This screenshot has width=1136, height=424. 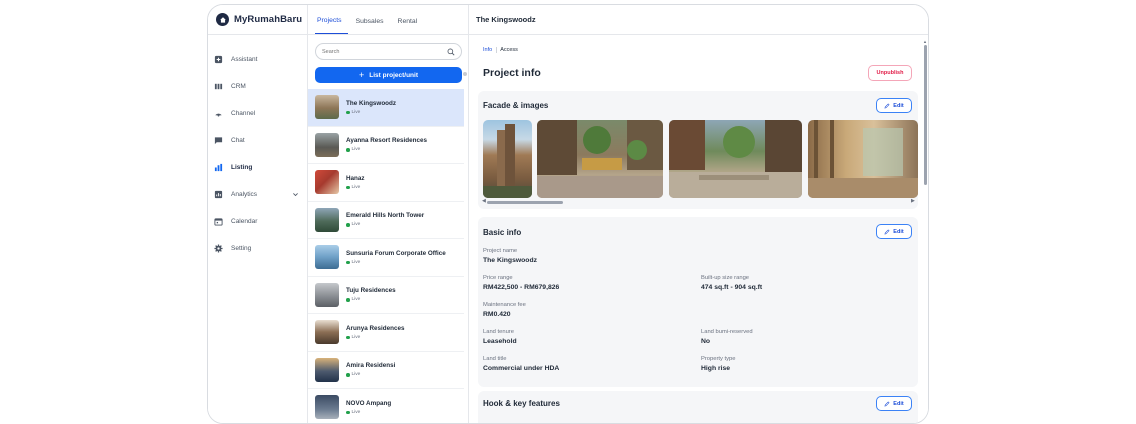 I want to click on tab-info: Info, so click(x=490, y=50).